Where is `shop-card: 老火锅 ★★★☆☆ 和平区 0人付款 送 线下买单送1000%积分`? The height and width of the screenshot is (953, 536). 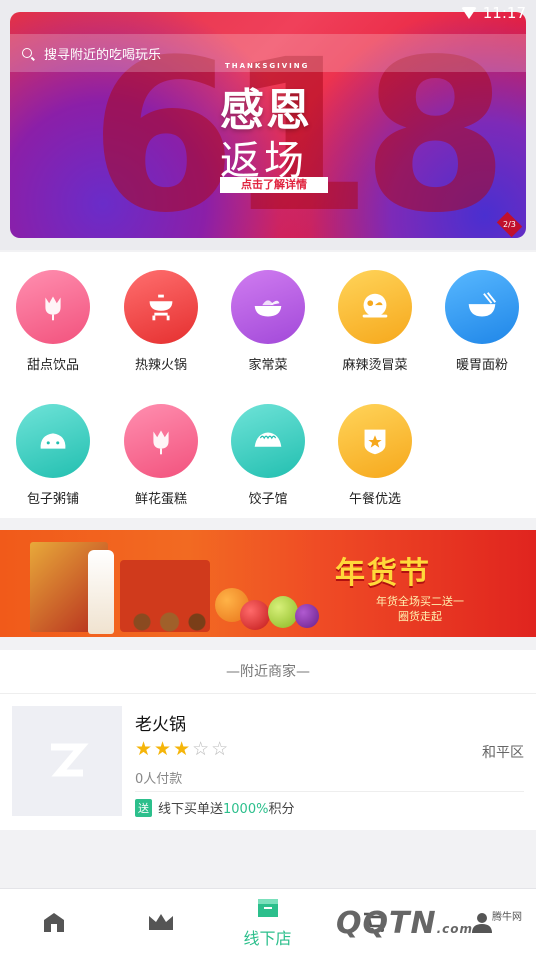
shop-card: 老火锅 ★★★☆☆ 和平区 0人付款 送 线下买单送1000%积分 is located at coordinates (268, 762).